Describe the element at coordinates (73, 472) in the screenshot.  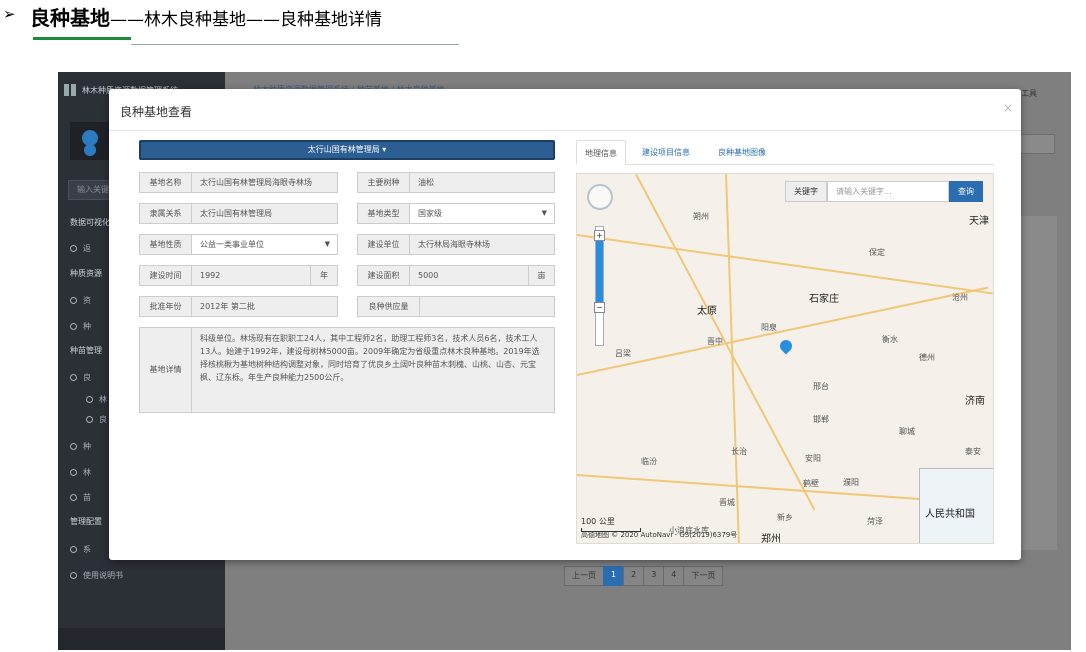
I see `tree-icon` at that location.